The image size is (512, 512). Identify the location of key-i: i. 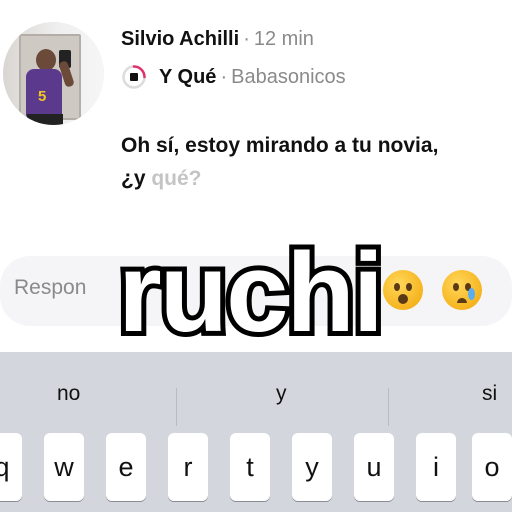
(436, 467).